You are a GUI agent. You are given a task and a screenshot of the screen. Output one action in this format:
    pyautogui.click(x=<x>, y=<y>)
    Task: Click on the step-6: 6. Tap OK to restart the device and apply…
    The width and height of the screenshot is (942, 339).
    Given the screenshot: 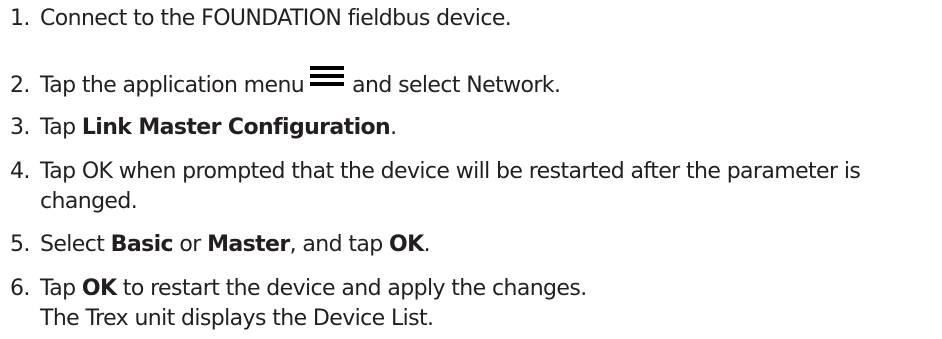 What is the action you would take?
    pyautogui.click(x=298, y=304)
    